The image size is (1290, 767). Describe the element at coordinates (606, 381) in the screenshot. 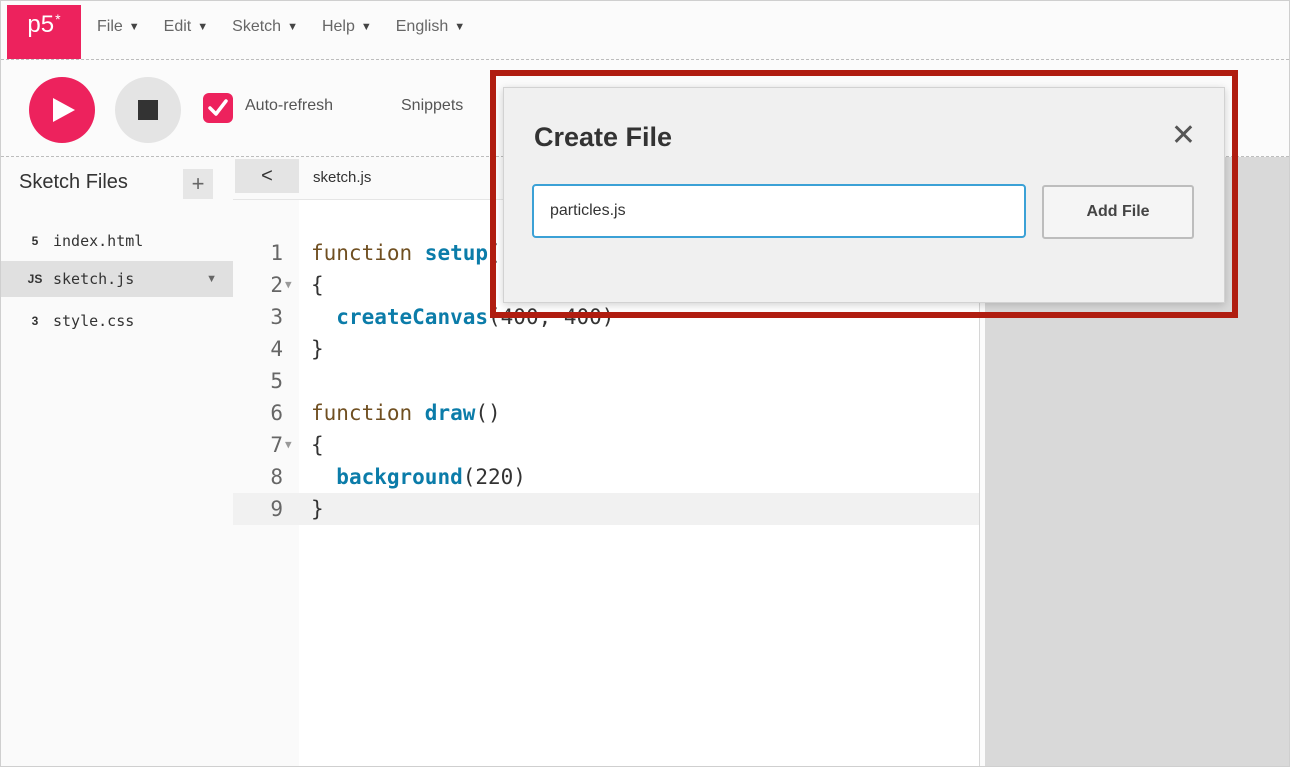

I see `code-line: 5` at that location.